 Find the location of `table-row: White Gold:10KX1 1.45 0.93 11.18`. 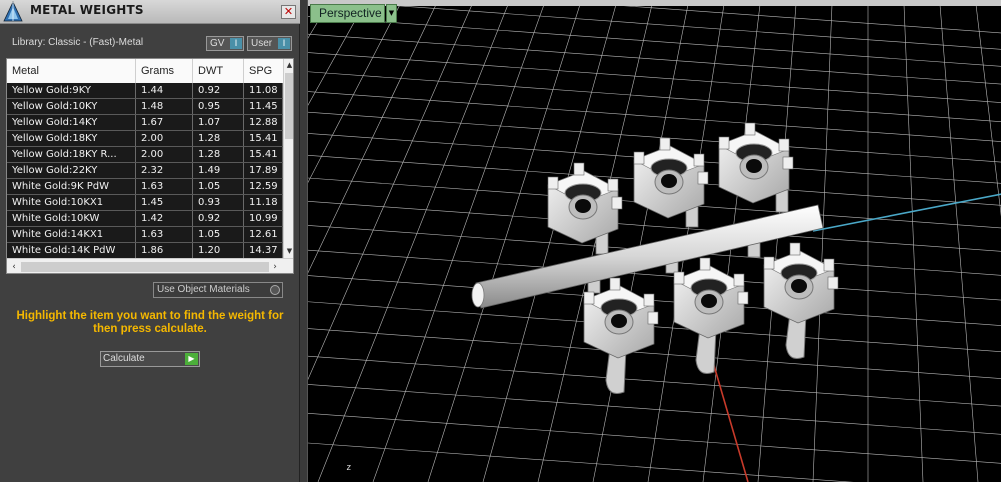

table-row: White Gold:10KX1 1.45 0.93 11.18 is located at coordinates (145, 203).